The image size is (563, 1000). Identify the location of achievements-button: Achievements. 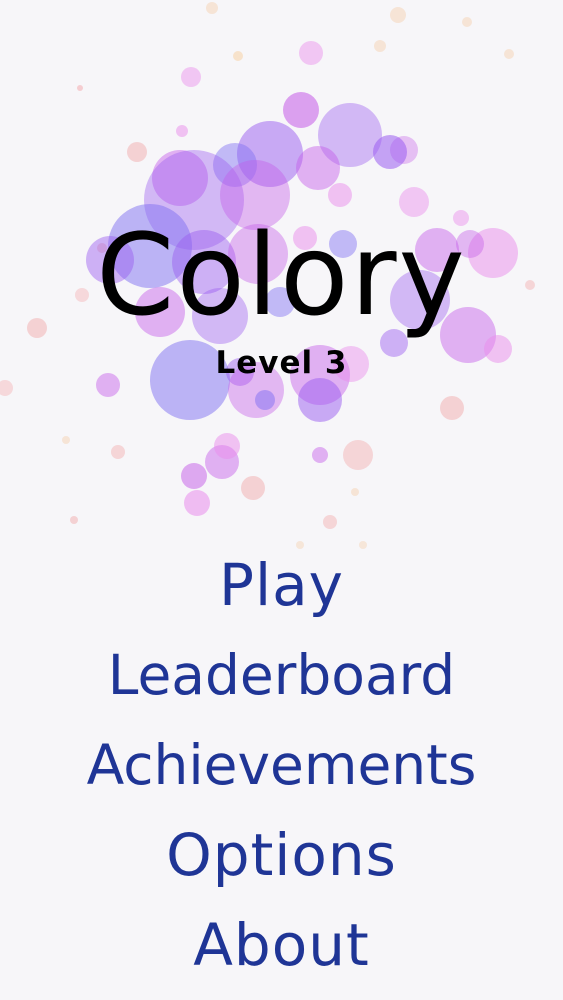
(281, 765).